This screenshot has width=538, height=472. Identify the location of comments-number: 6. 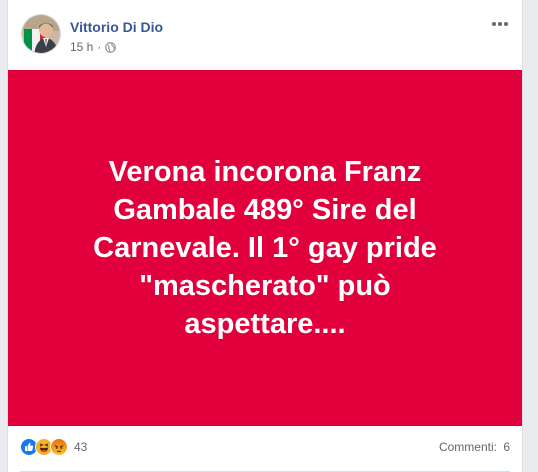
(506, 447).